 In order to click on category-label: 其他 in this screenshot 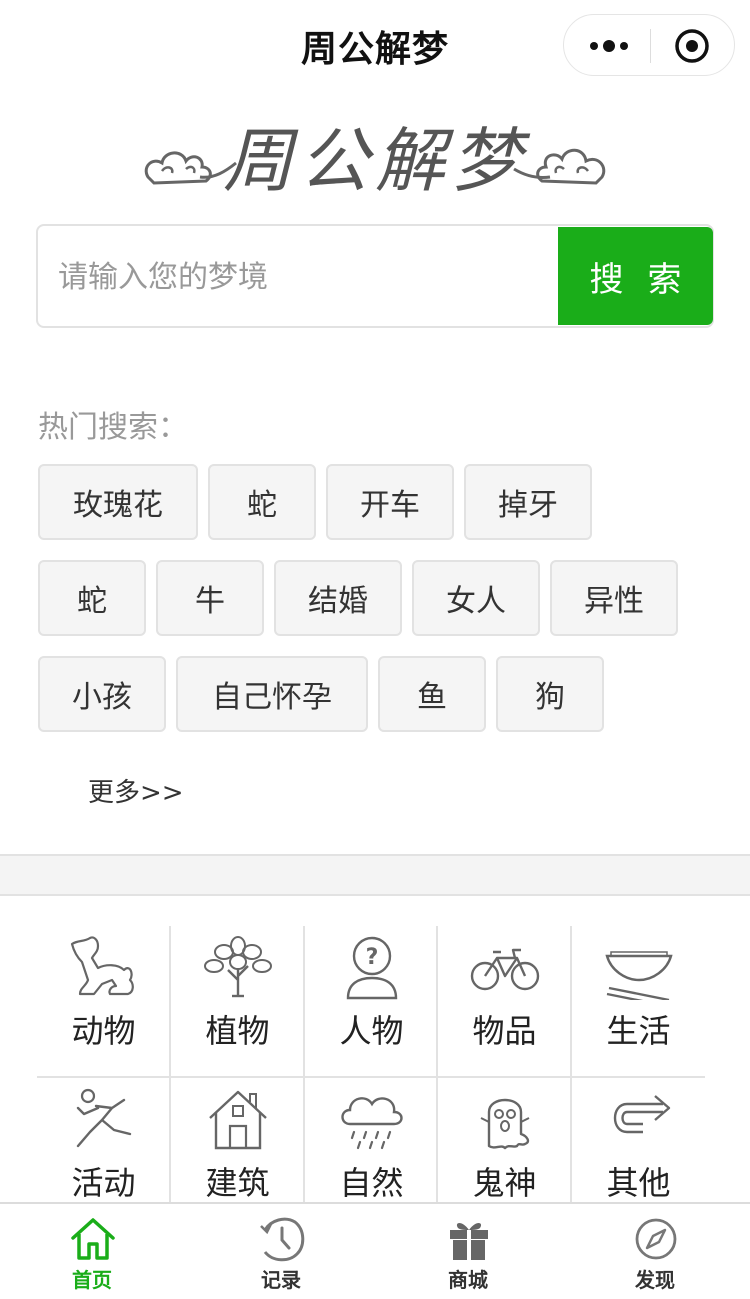, I will do `click(638, 1183)`.